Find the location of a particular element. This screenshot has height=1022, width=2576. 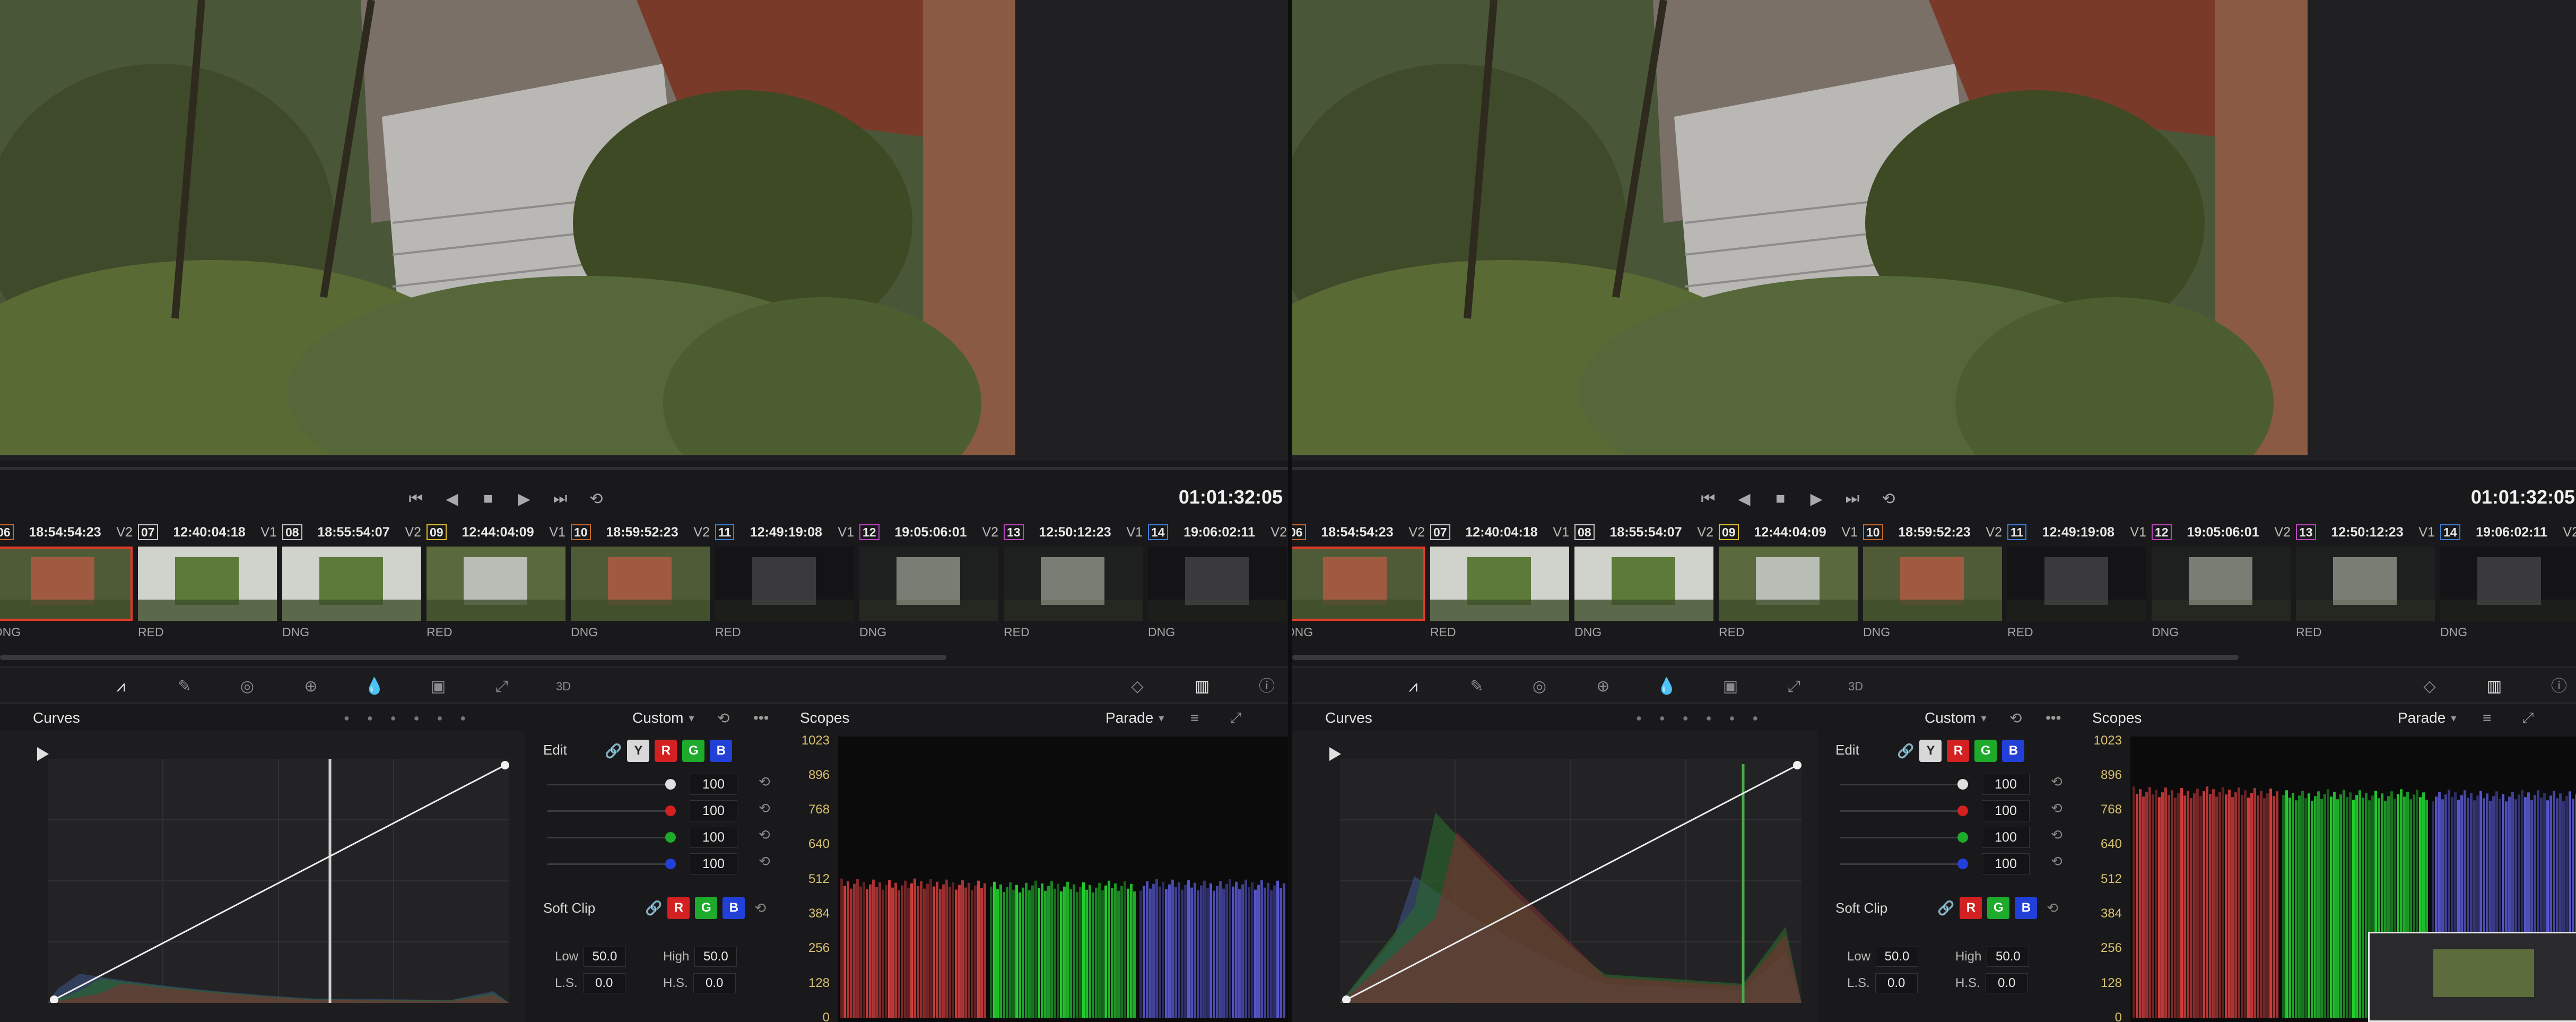

clip-thumbnail: 10 18:59:52:23 V2 DNG is located at coordinates (1935, 593).